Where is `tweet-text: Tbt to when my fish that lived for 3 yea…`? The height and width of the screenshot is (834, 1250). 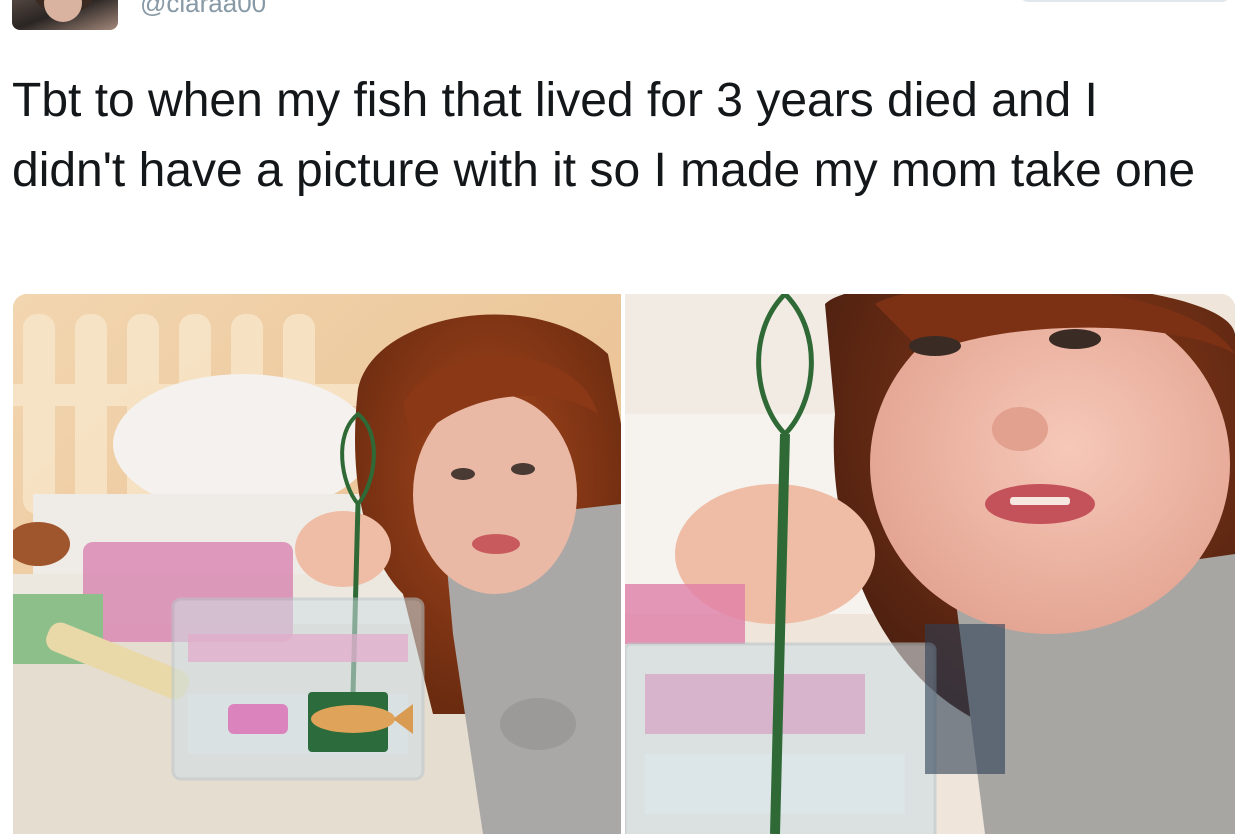
tweet-text: Tbt to when my fish that lived for 3 yea… is located at coordinates (604, 135).